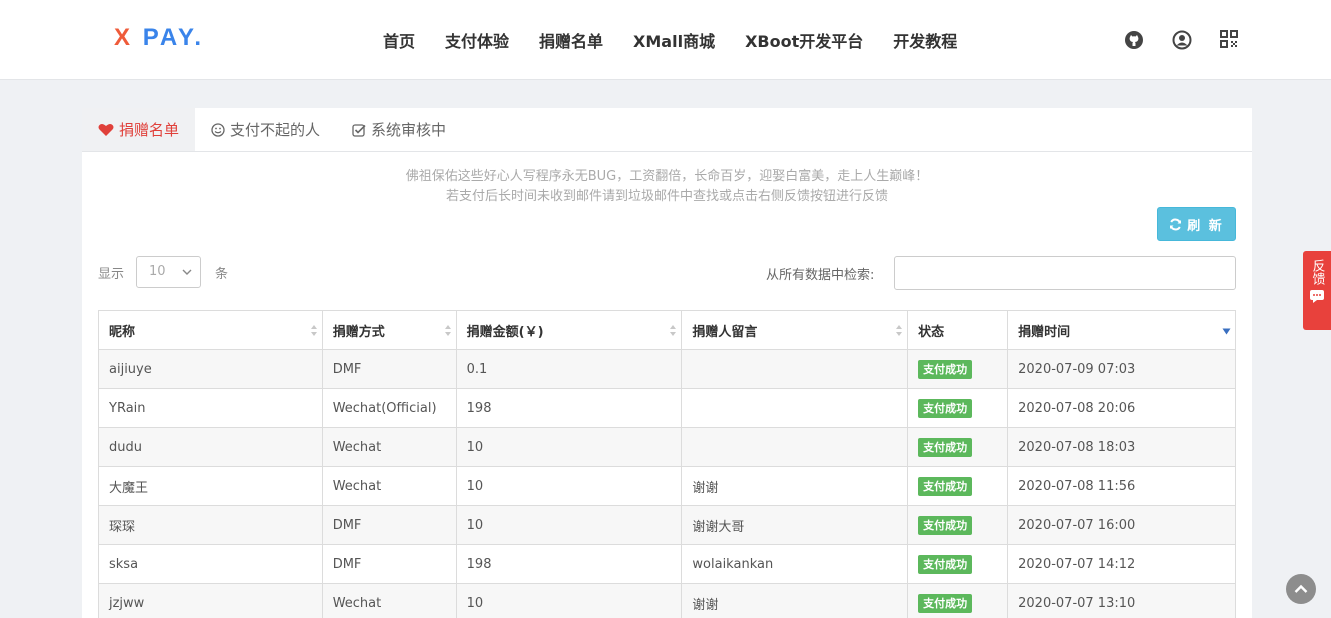 The height and width of the screenshot is (618, 1331). What do you see at coordinates (1121, 369) in the screenshot?
I see `cell-time: 2020-07-09 07:03` at bounding box center [1121, 369].